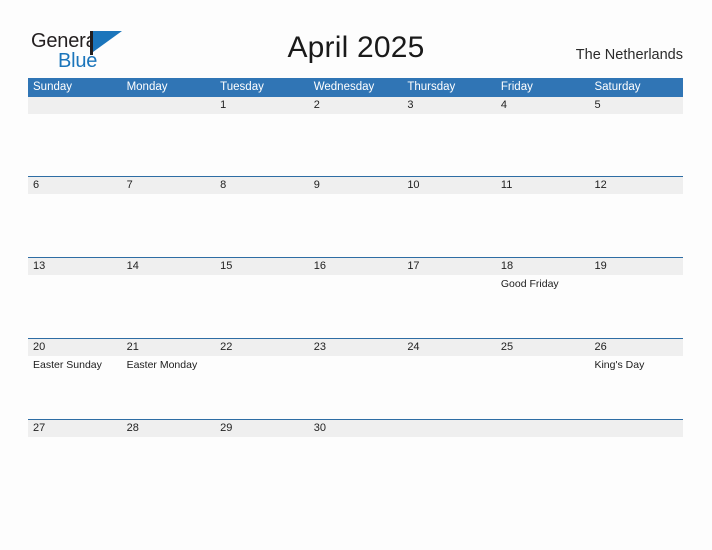  Describe the element at coordinates (543, 136) in the screenshot. I see `day-cell: 4` at that location.